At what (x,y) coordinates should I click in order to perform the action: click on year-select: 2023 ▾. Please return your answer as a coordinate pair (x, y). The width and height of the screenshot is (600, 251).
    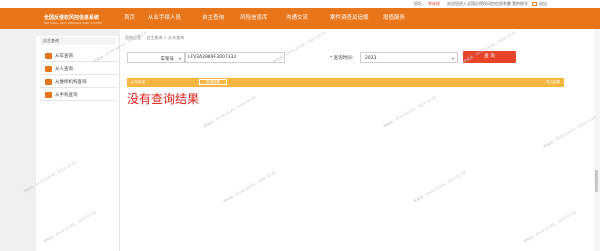
    Looking at the image, I should click on (409, 57).